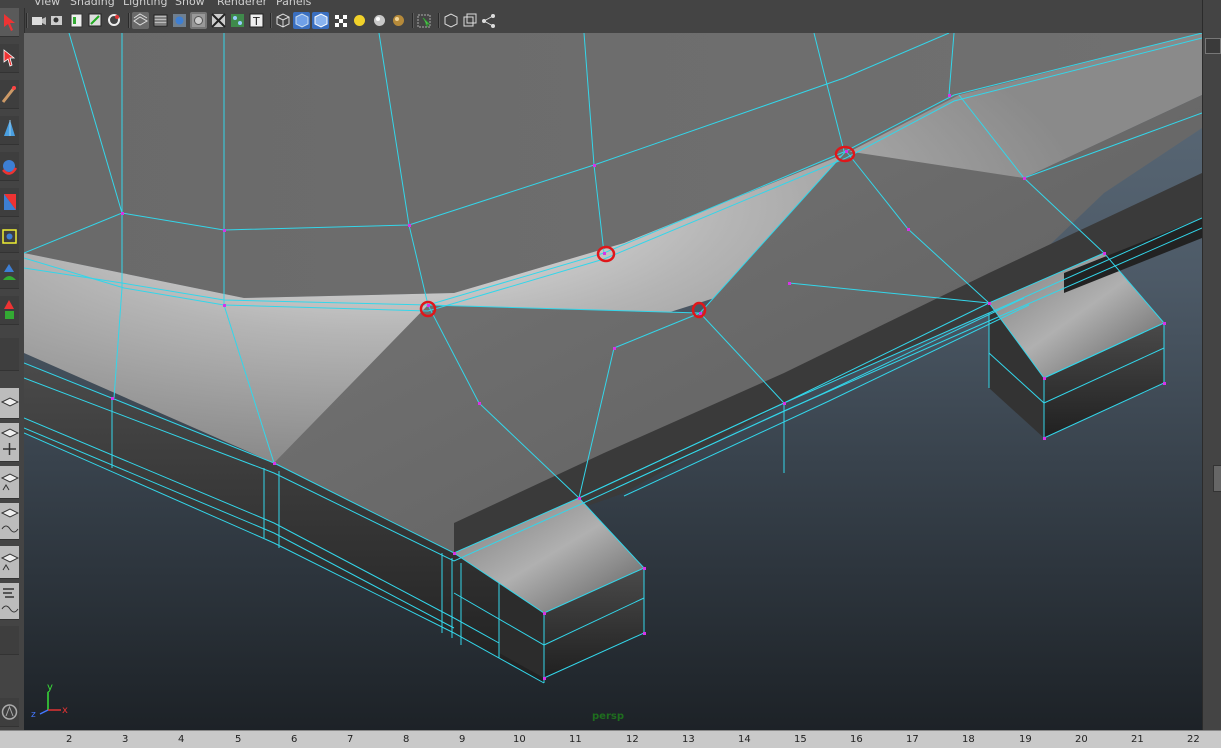  I want to click on ambient-occlusion-icon, so click(398, 20).